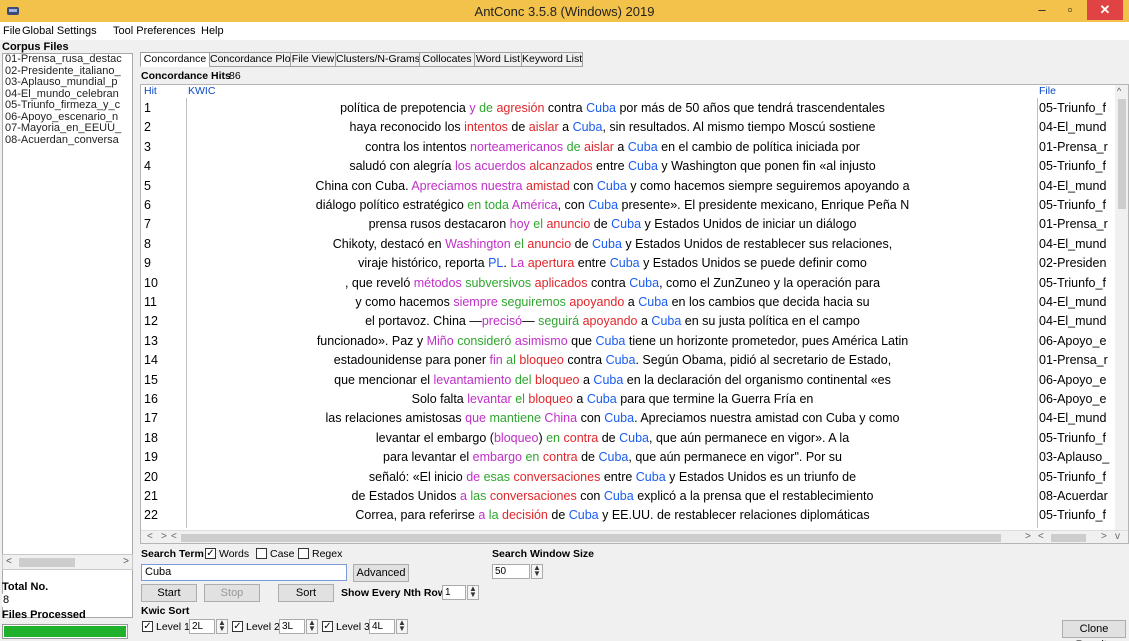 This screenshot has height=641, width=1129. Describe the element at coordinates (1117, 536) in the screenshot. I see `scroll-down-icon: v` at that location.